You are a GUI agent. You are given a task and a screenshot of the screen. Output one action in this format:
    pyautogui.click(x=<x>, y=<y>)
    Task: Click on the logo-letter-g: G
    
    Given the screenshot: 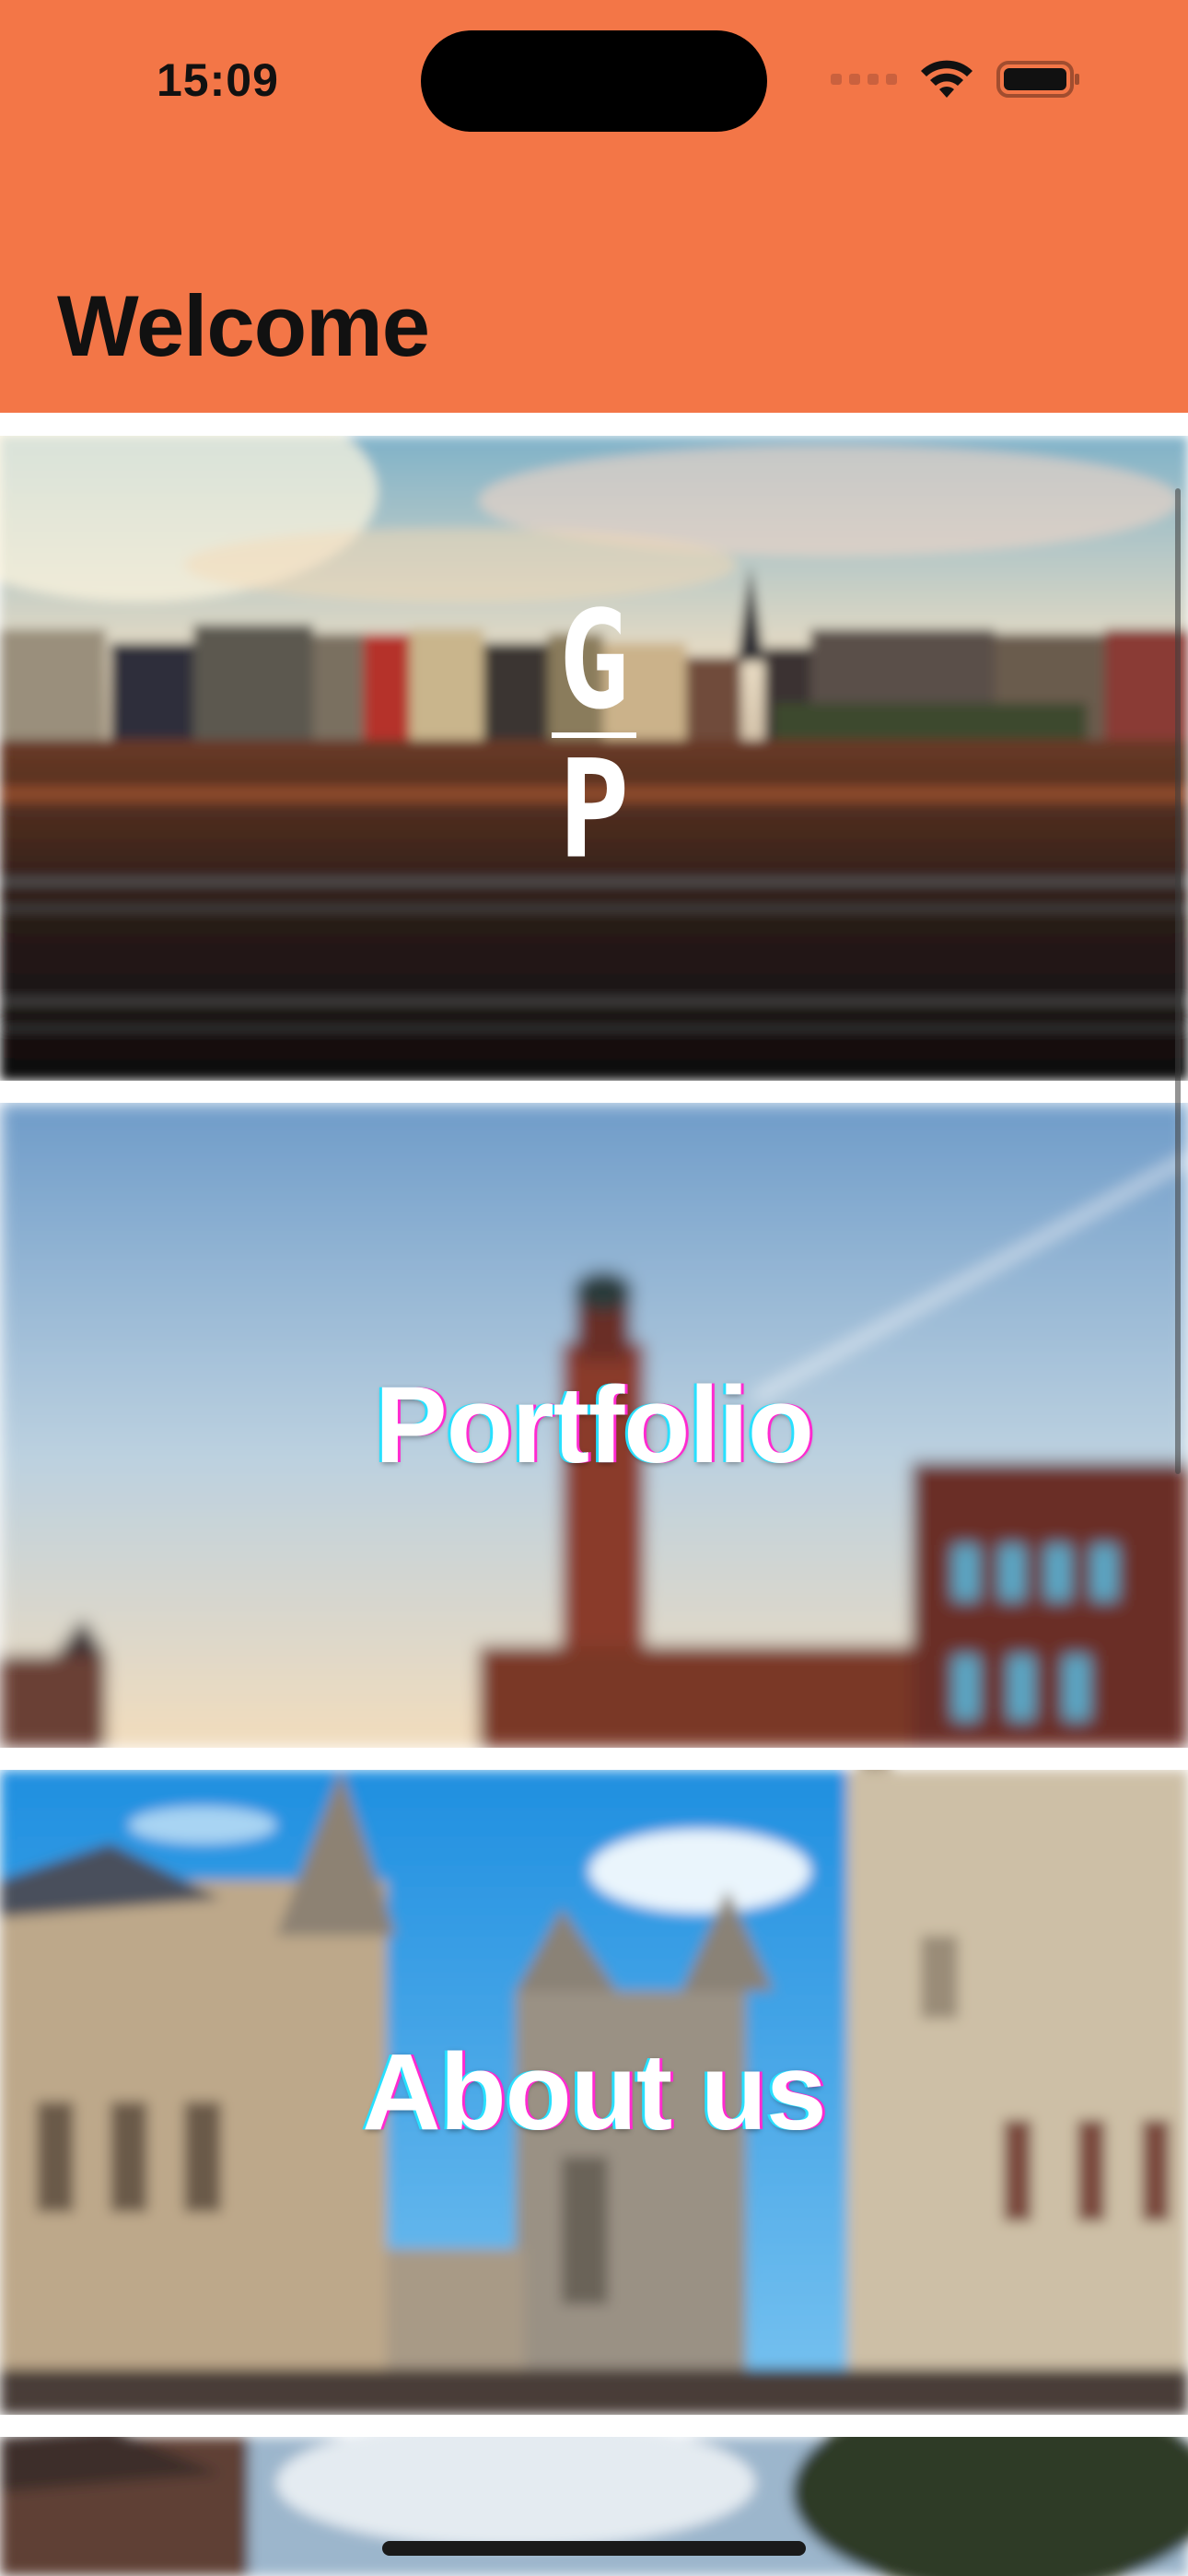 What is the action you would take?
    pyautogui.click(x=594, y=661)
    